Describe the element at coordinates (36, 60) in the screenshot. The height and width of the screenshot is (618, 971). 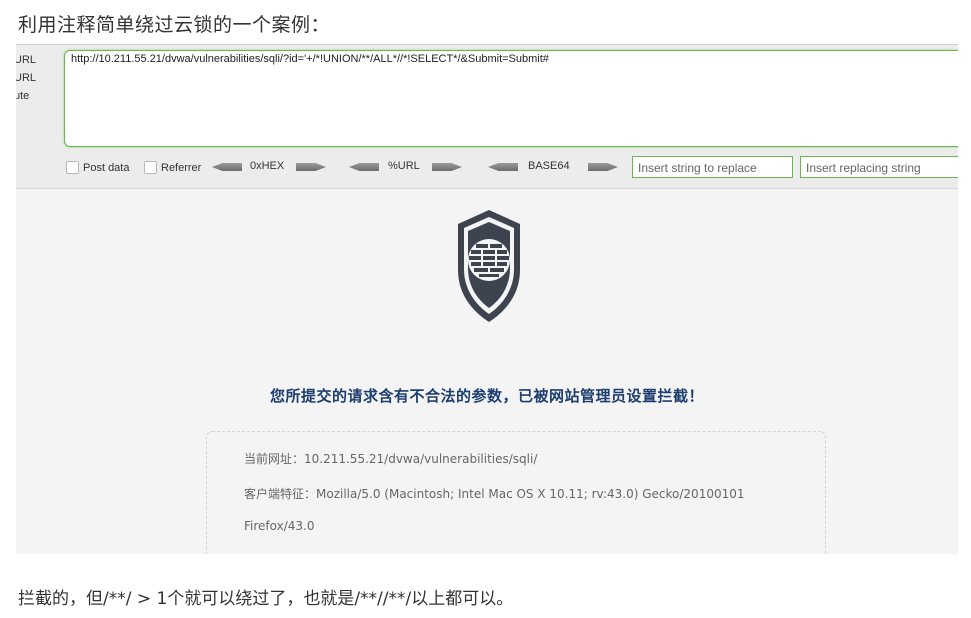
I see `load-url-label: URL` at that location.